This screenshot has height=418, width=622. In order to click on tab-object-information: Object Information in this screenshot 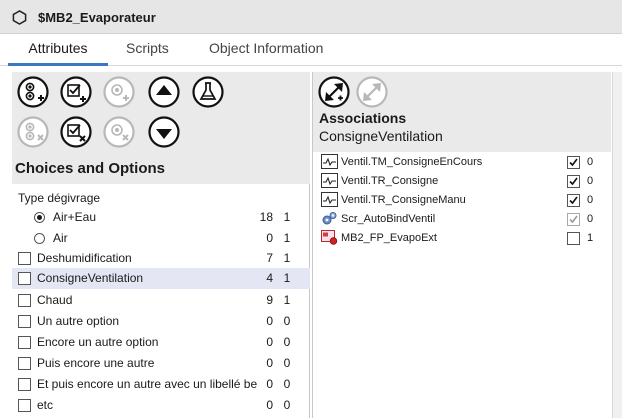, I will do `click(266, 50)`.